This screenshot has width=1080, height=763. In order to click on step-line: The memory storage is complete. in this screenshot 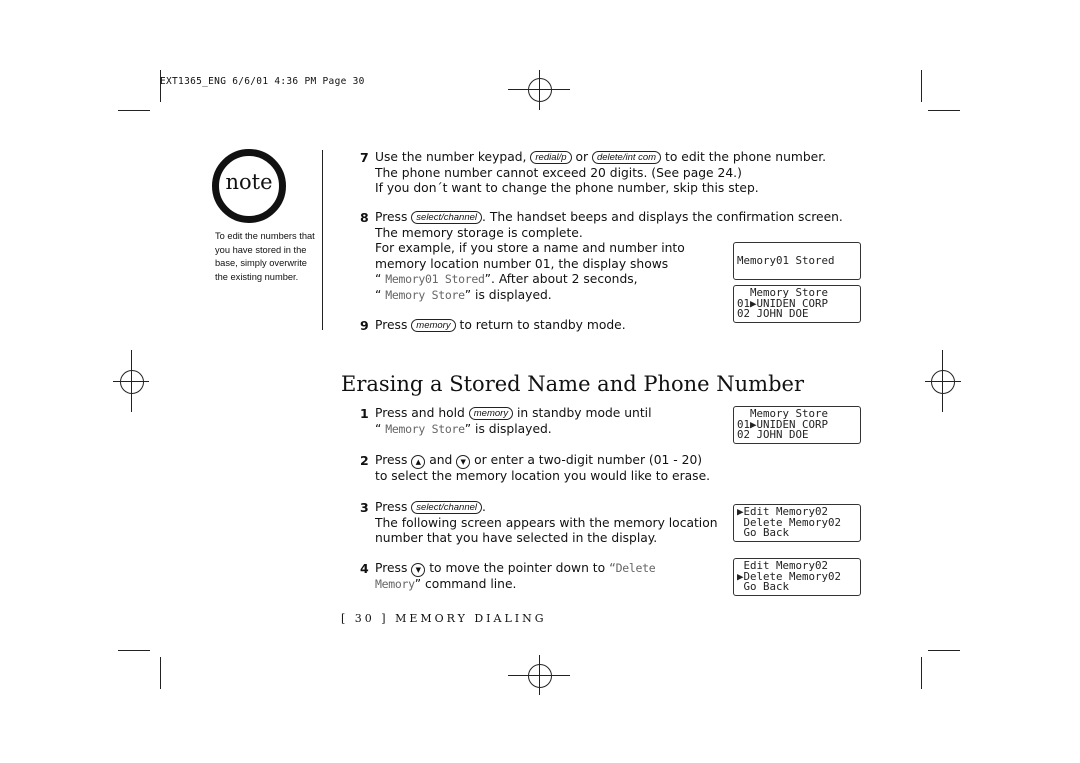, I will do `click(479, 233)`.